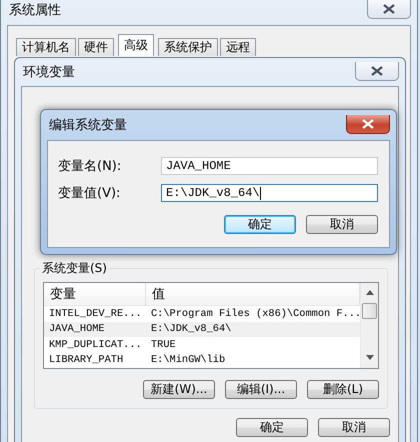 The width and height of the screenshot is (420, 442). What do you see at coordinates (74, 268) in the screenshot?
I see `group-label: 系统变量(S)` at bounding box center [74, 268].